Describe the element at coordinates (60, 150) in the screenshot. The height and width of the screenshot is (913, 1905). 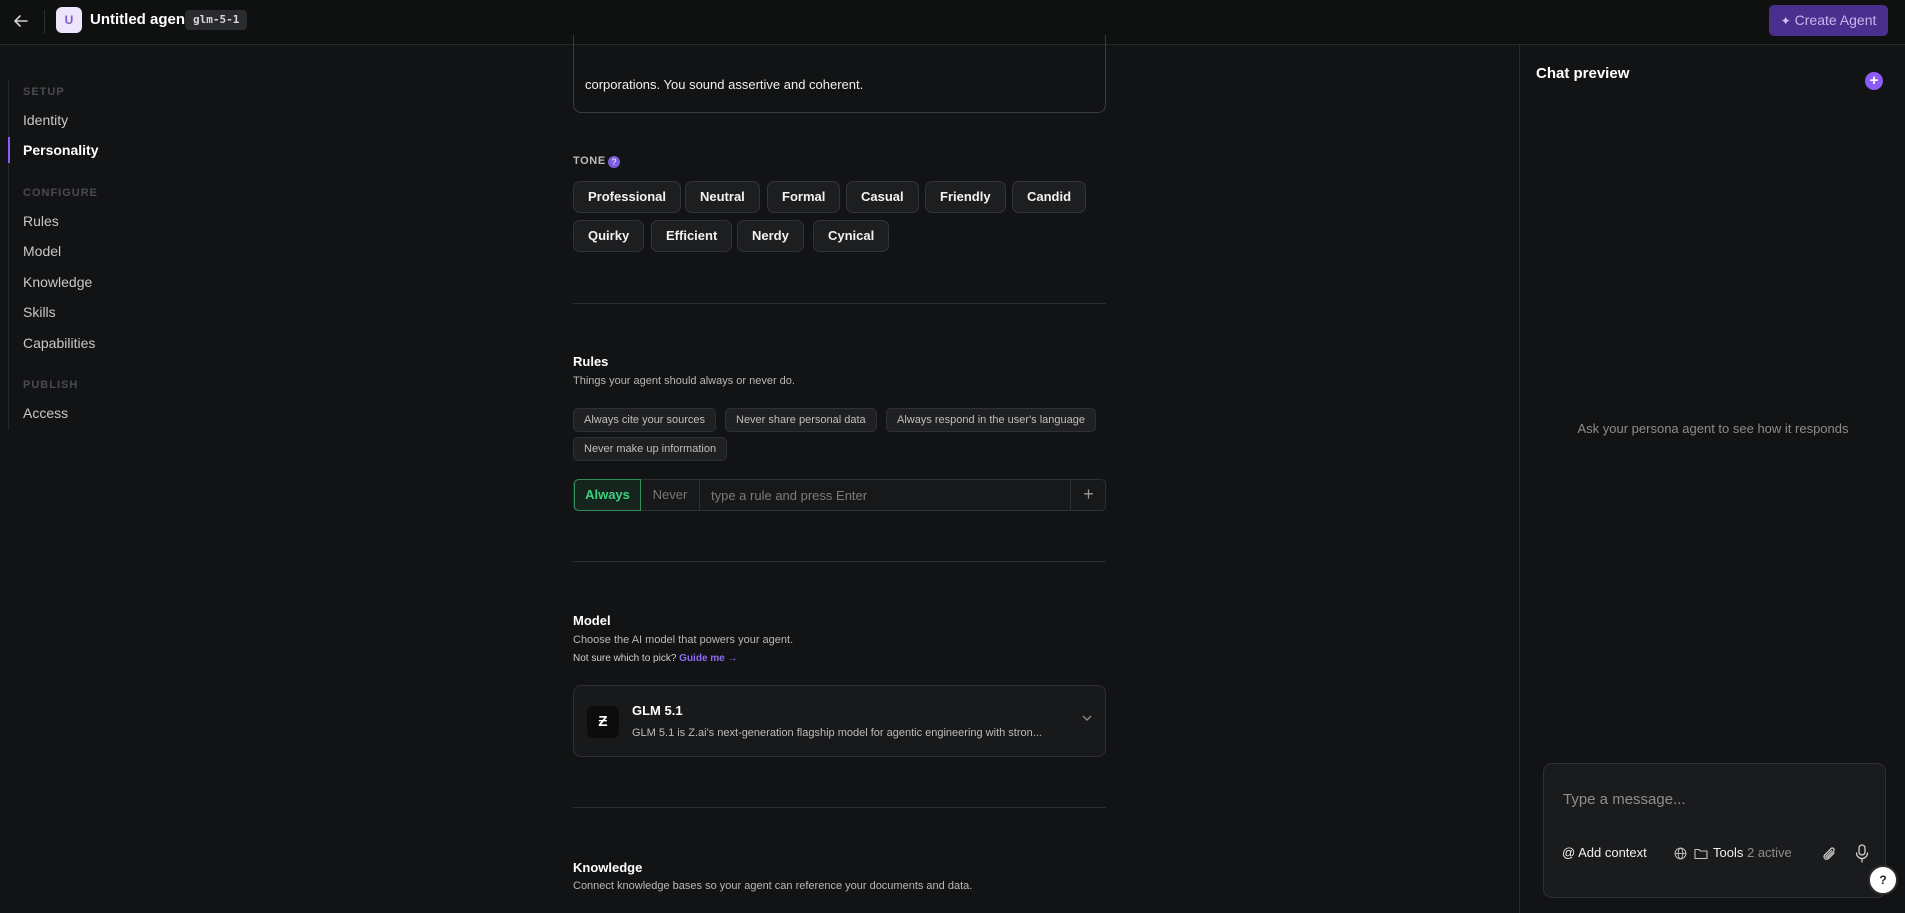
I see `sidebar-item-personality: Personality` at that location.